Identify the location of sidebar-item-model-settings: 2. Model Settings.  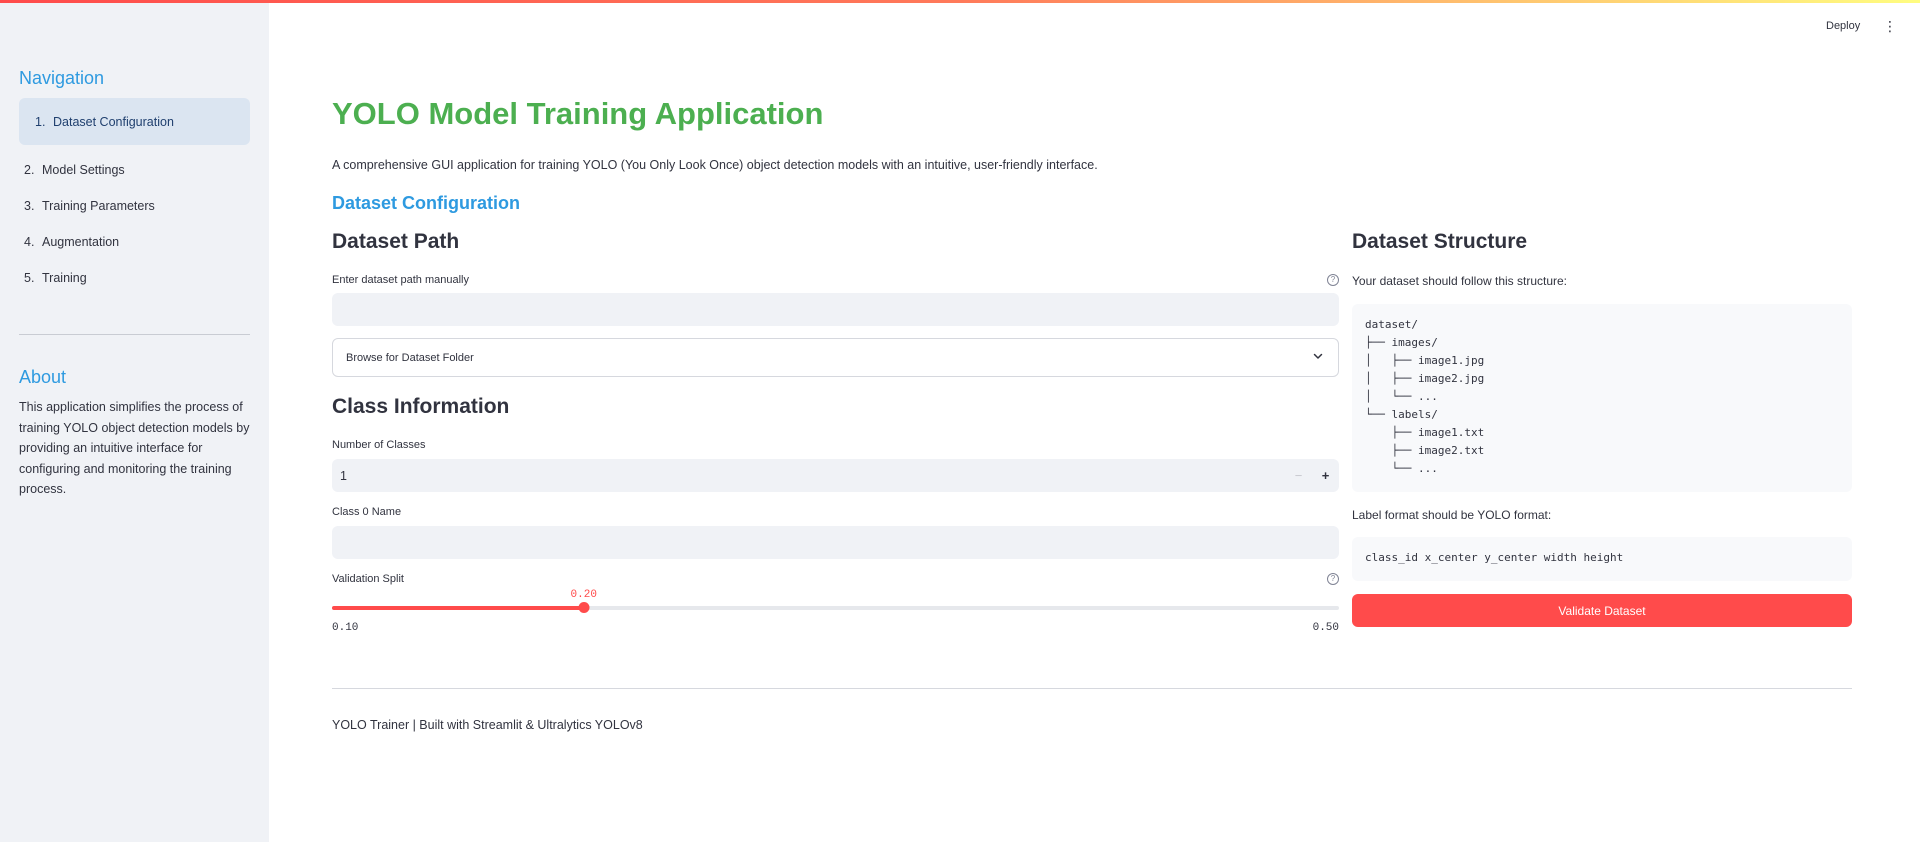
(134, 170).